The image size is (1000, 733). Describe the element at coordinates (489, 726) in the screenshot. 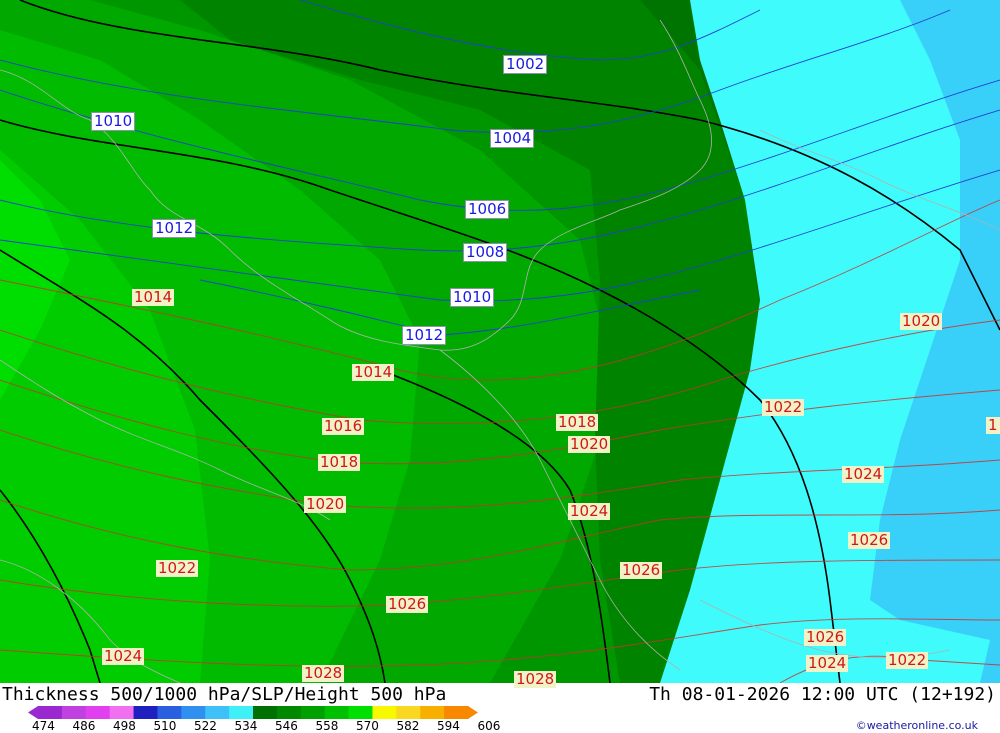

I see `legend-tick-label: 606` at that location.